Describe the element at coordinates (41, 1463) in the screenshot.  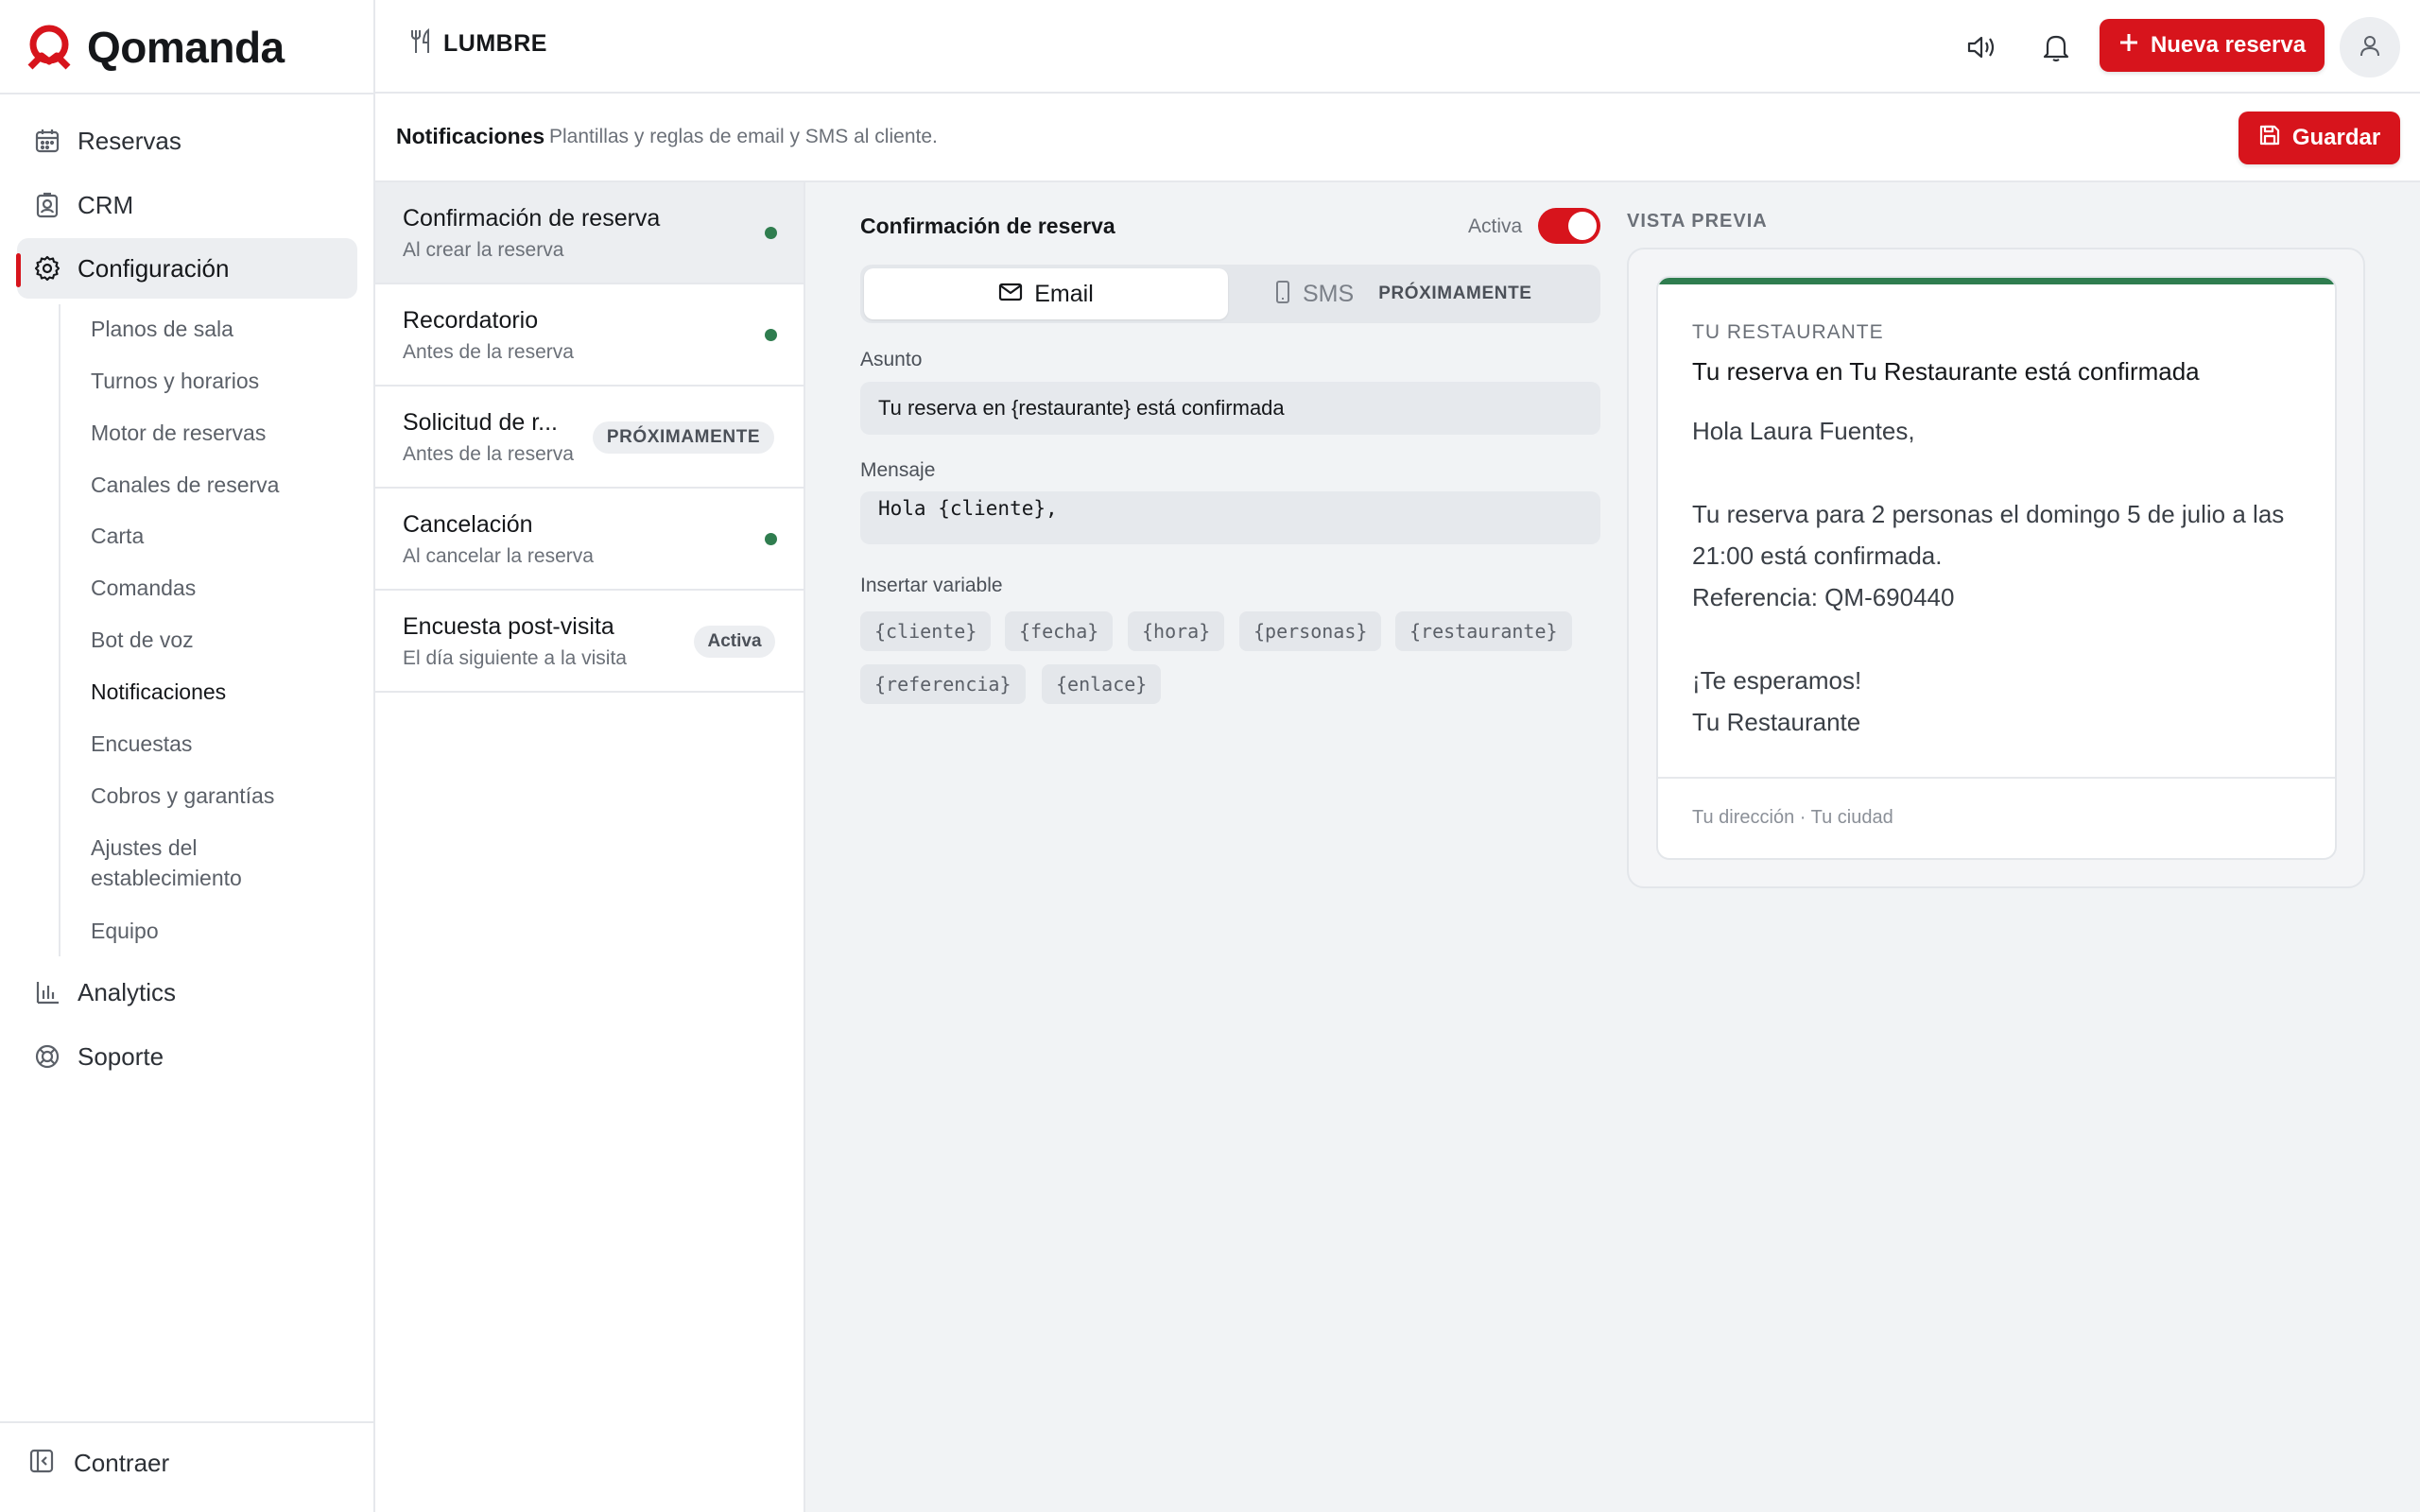
I see `sidebar-collapse-icon` at that location.